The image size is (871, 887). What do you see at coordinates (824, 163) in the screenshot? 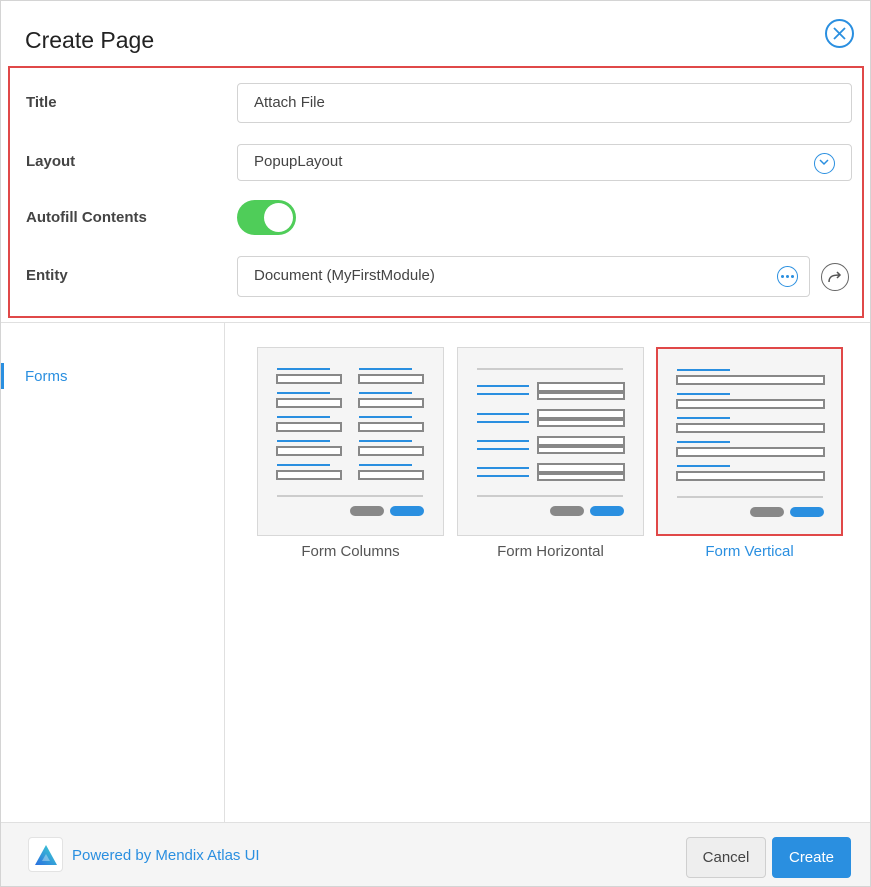
I see `chevron-down-icon` at bounding box center [824, 163].